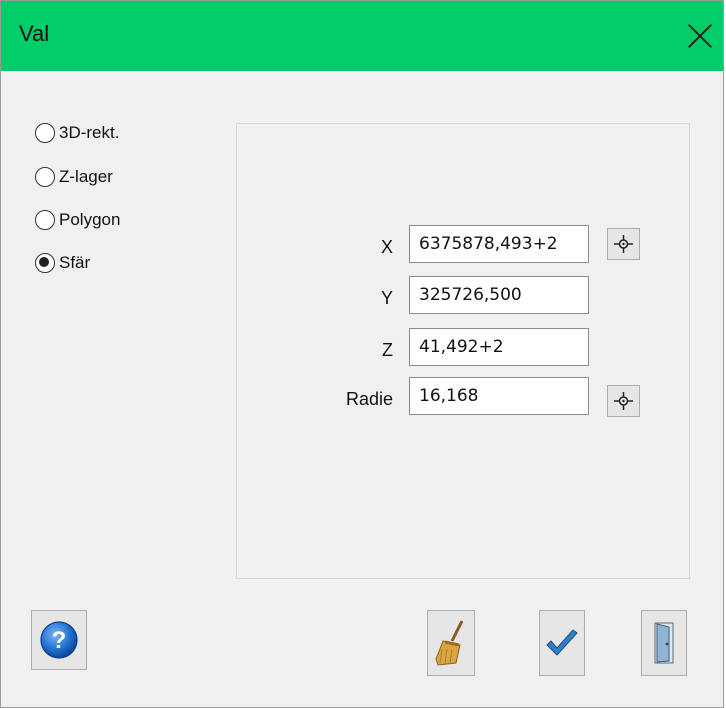 Image resolution: width=726 pixels, height=708 pixels. I want to click on title-bar: Val, so click(362, 36).